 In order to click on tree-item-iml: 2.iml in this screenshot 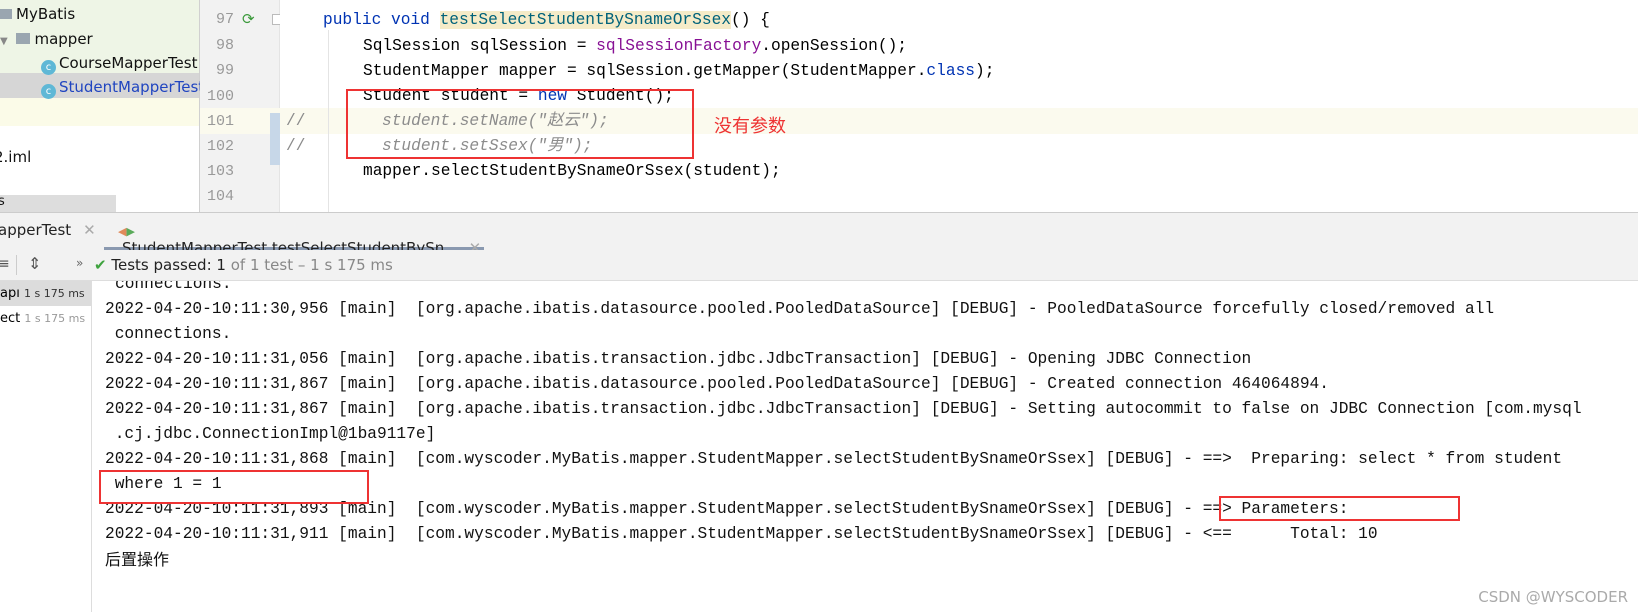, I will do `click(15, 157)`.